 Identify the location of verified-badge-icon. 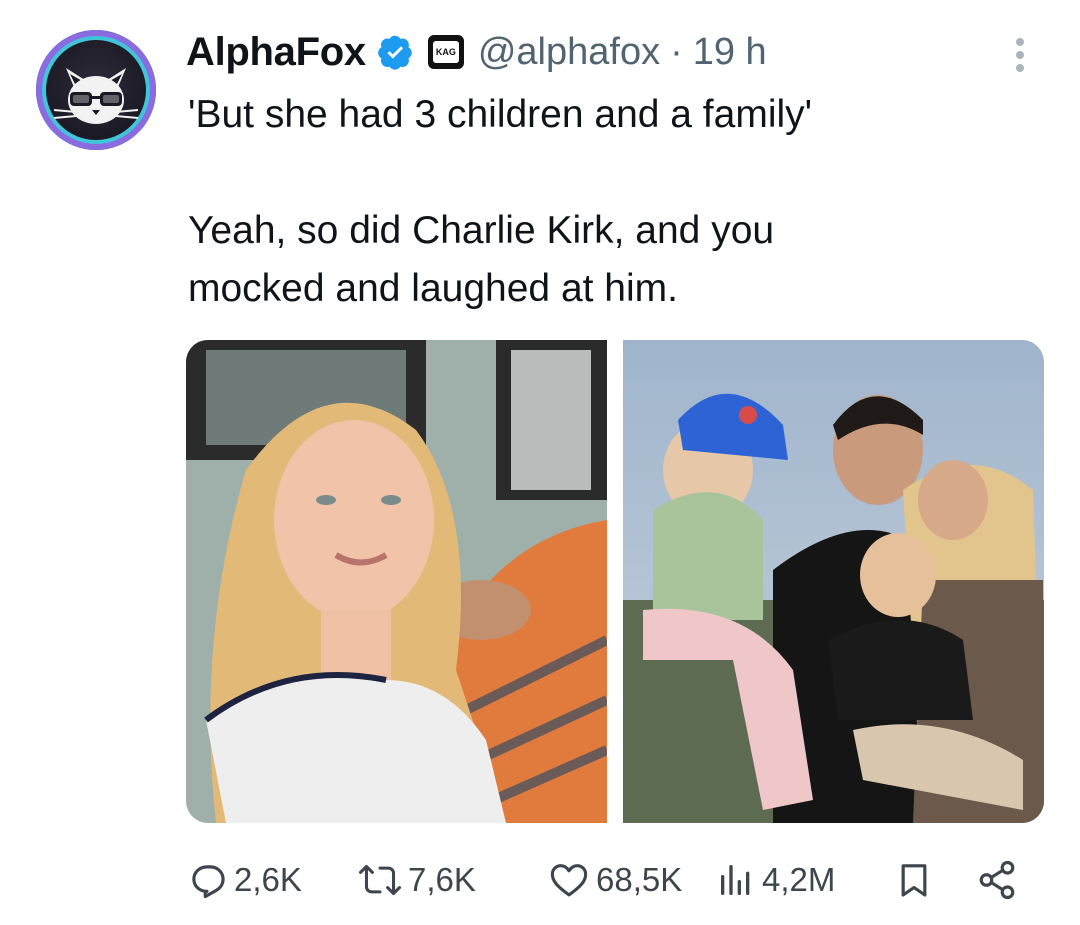
(395, 52).